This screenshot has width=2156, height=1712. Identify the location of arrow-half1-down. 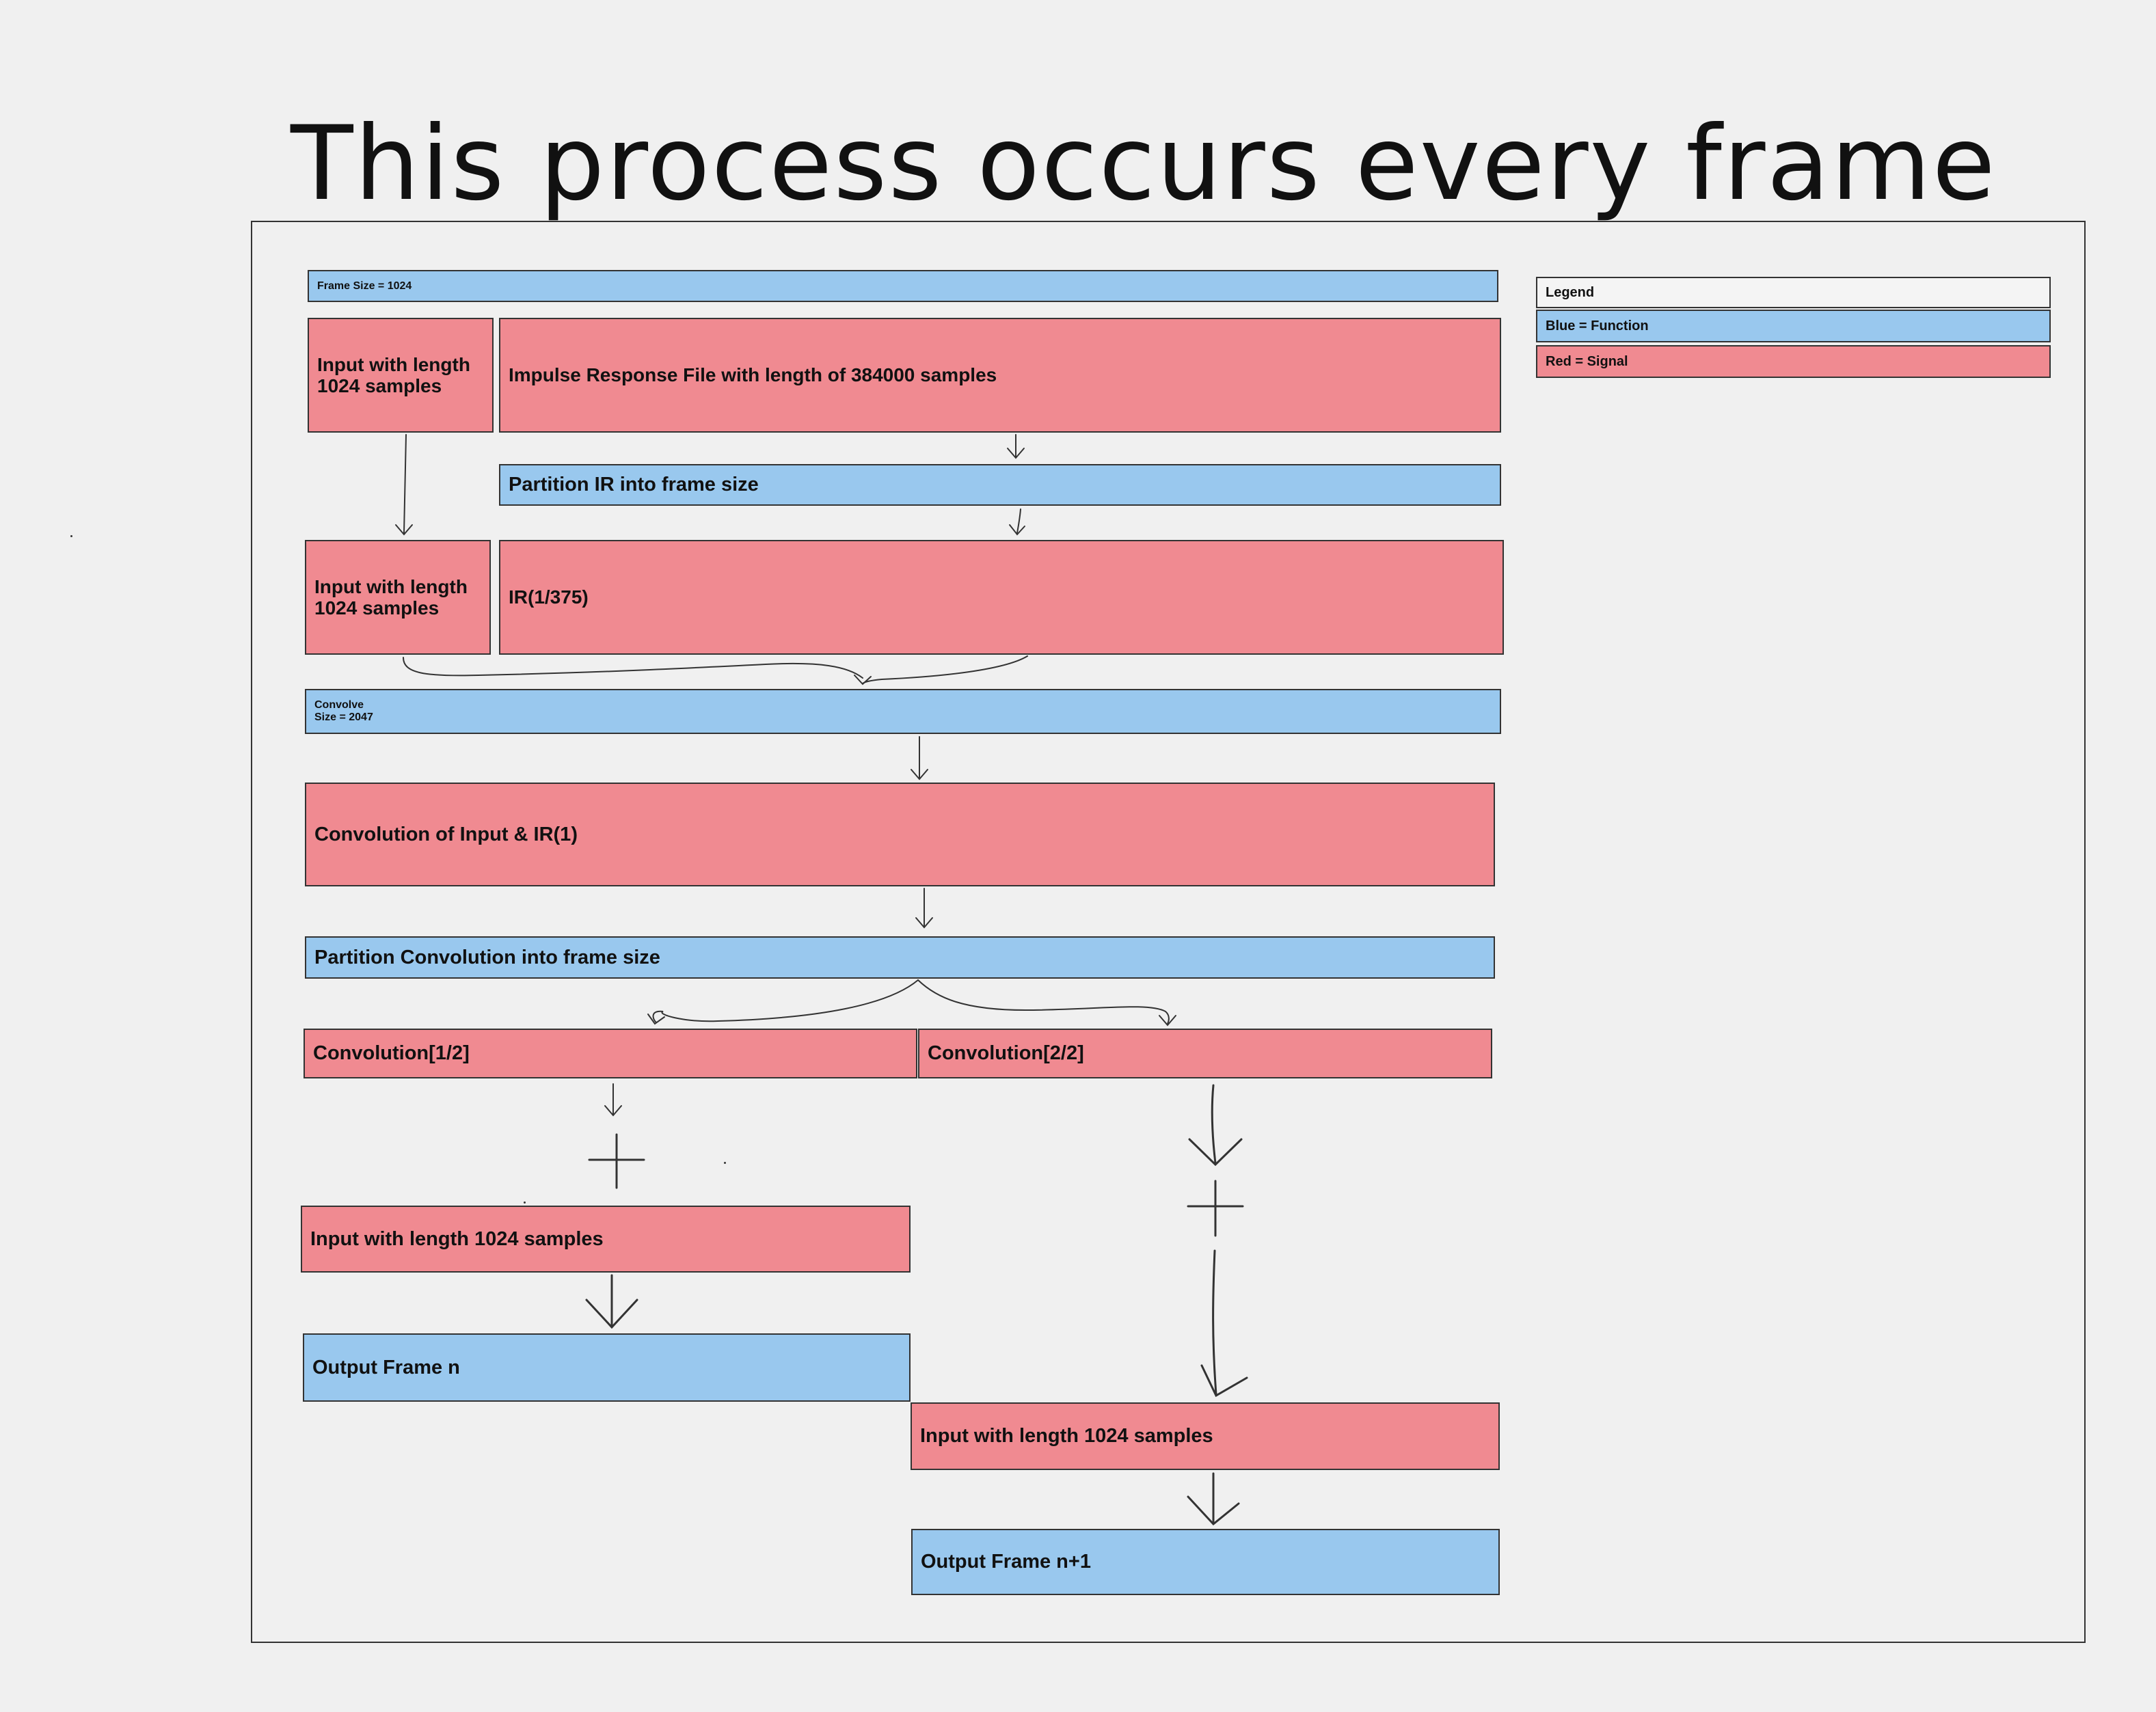
(613, 1100).